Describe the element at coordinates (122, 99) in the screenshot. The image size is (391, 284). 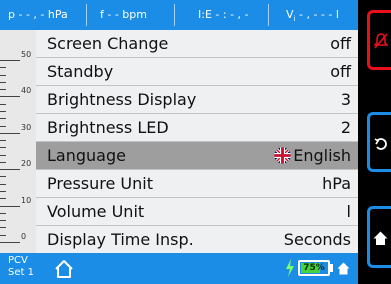
I see `menu-item-label: Brightness Display` at that location.